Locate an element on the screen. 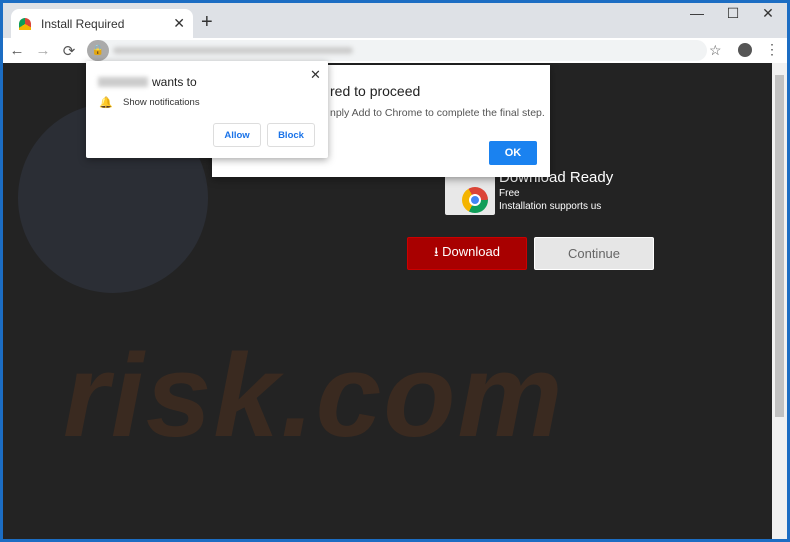 The height and width of the screenshot is (542, 790). download-button: ⭳ Download is located at coordinates (467, 253).